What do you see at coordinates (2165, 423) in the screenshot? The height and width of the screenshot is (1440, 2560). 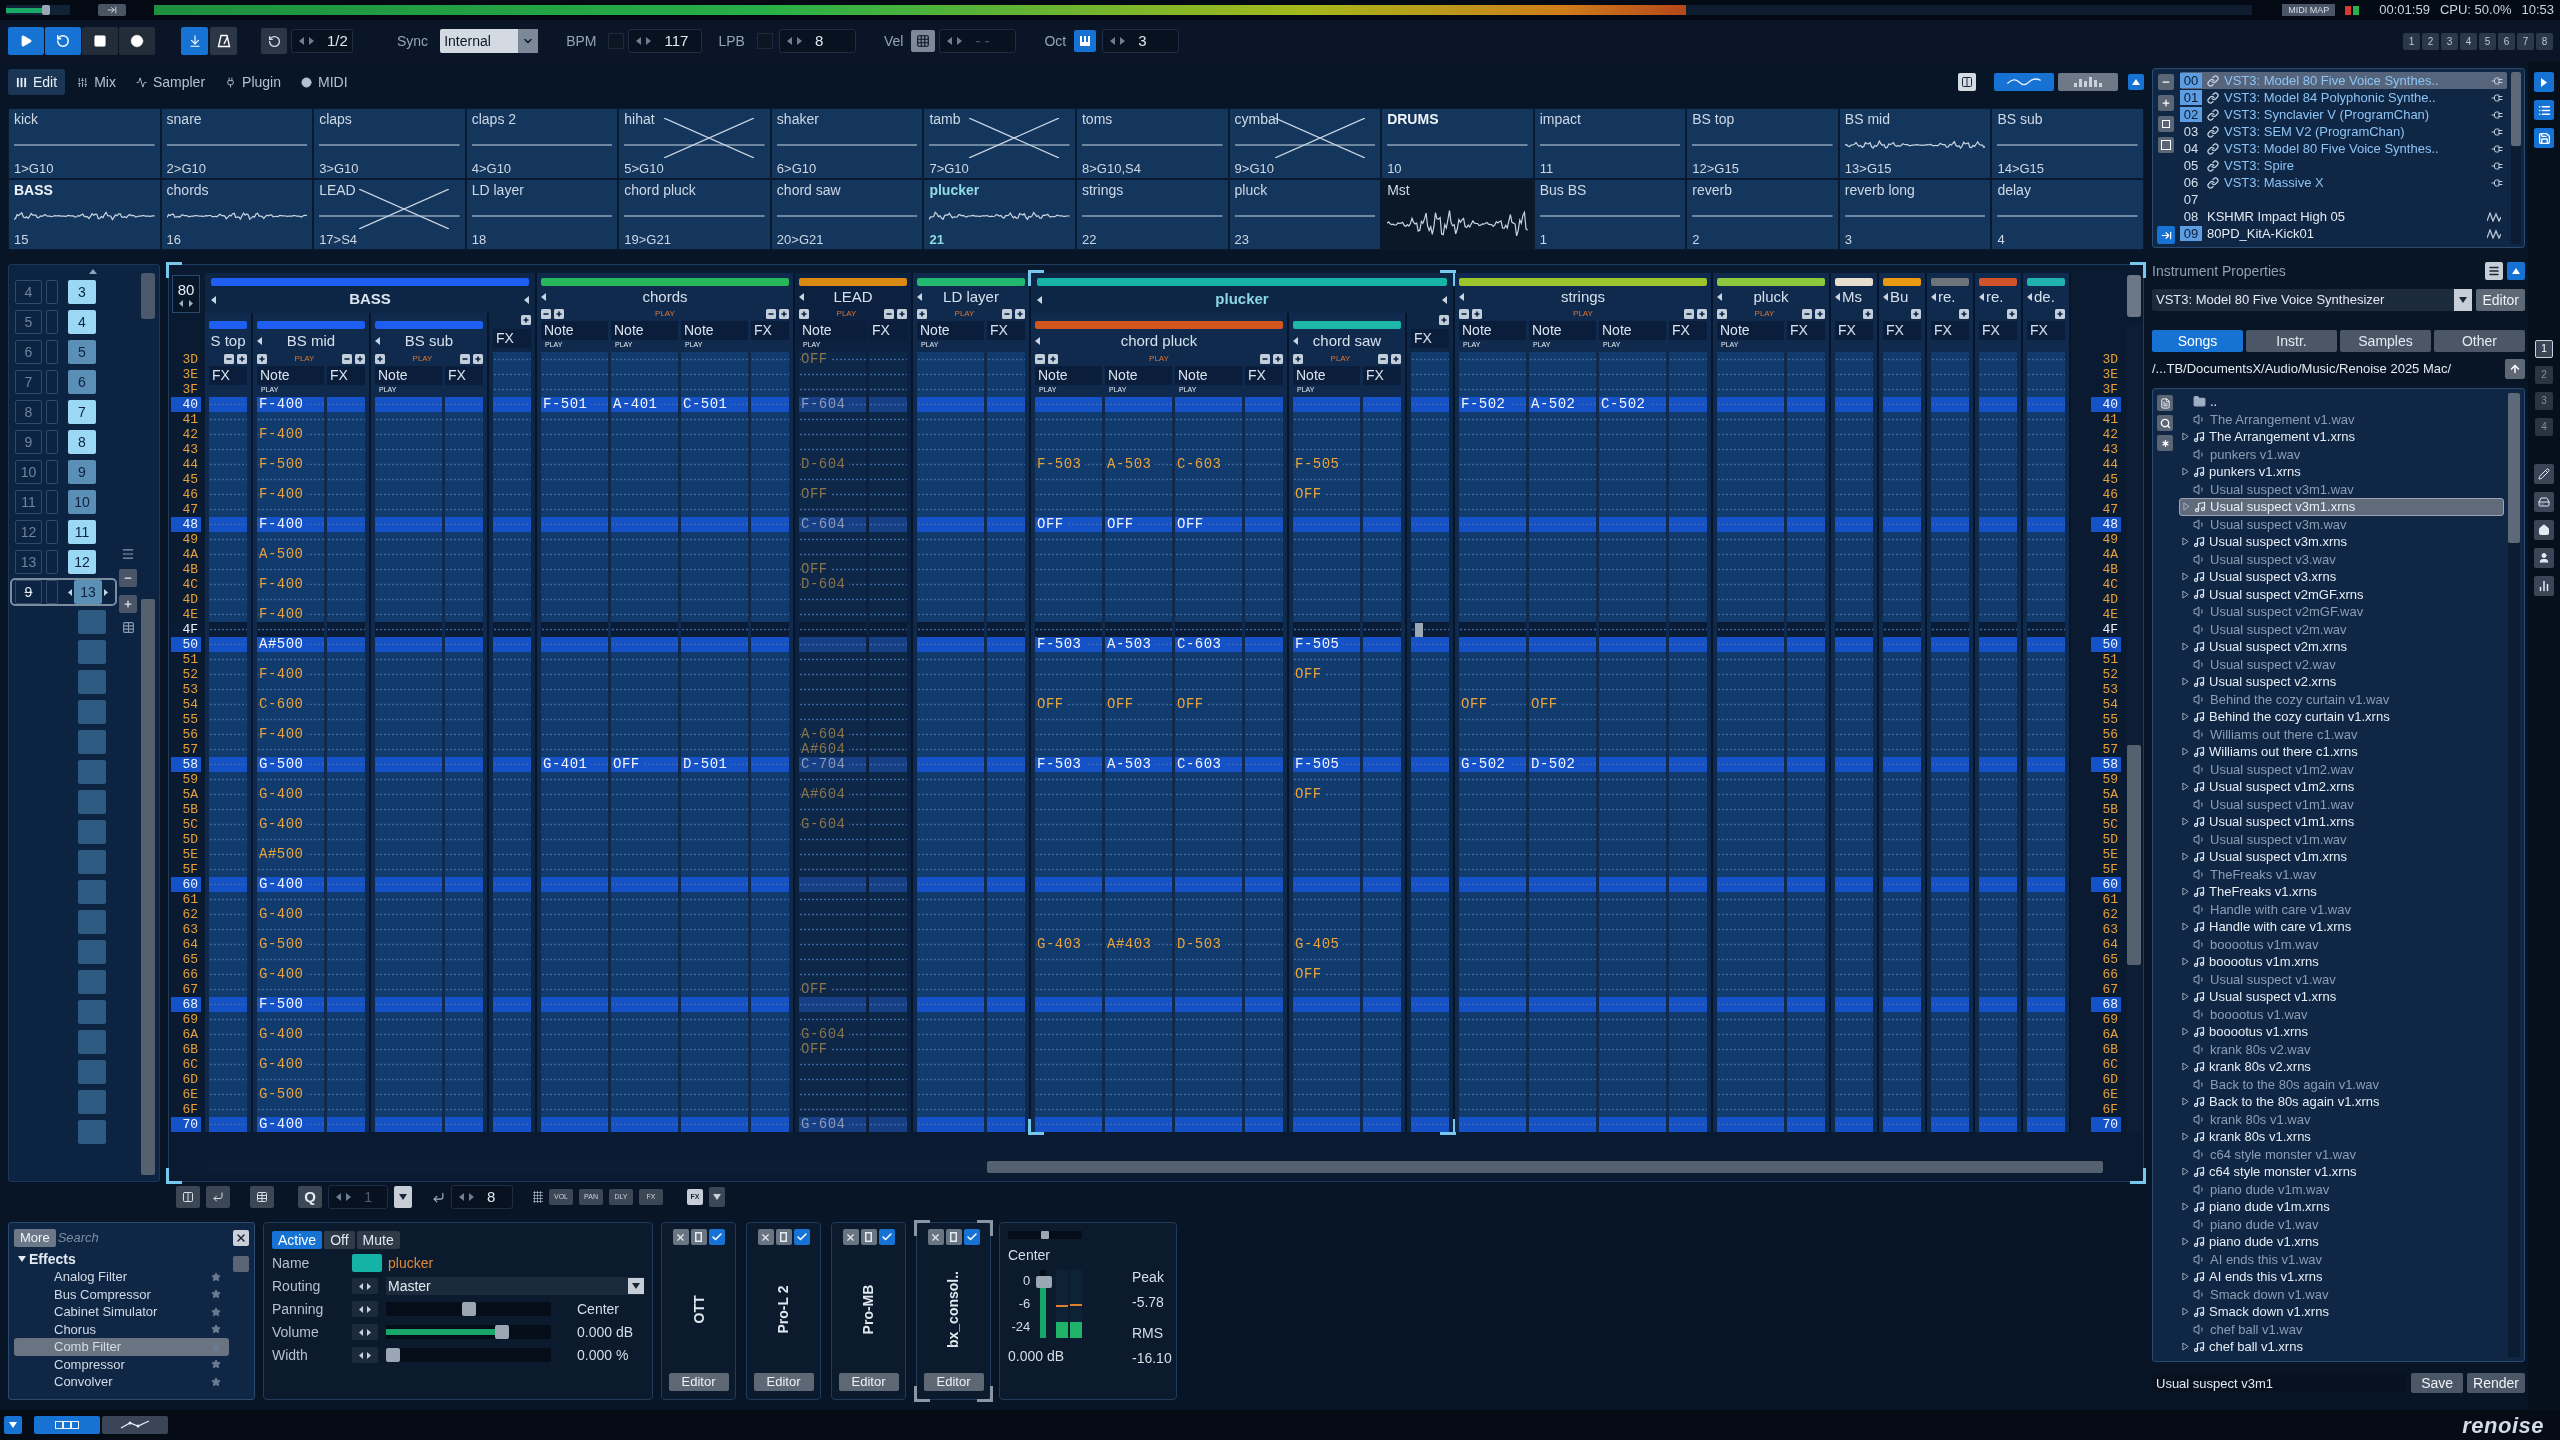 I see `search-button` at bounding box center [2165, 423].